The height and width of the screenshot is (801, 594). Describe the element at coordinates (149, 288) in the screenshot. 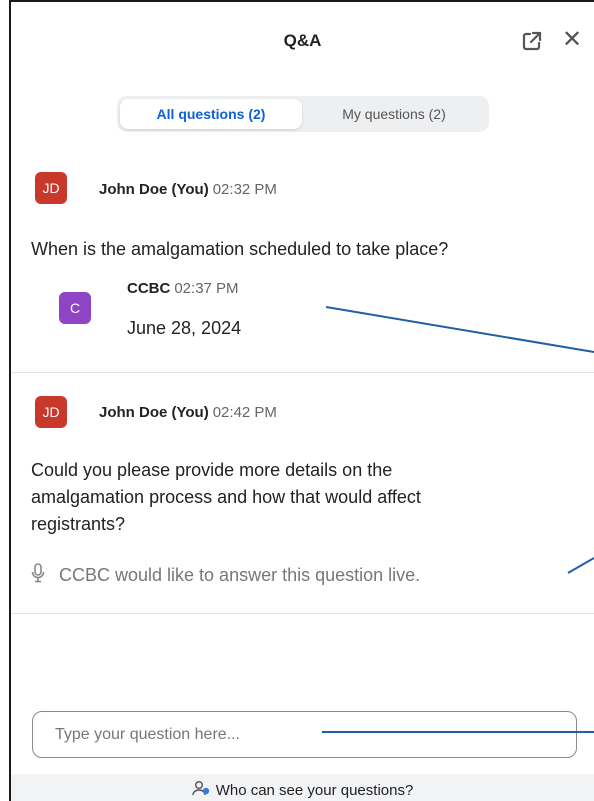

I see `author-name: CCBC` at that location.